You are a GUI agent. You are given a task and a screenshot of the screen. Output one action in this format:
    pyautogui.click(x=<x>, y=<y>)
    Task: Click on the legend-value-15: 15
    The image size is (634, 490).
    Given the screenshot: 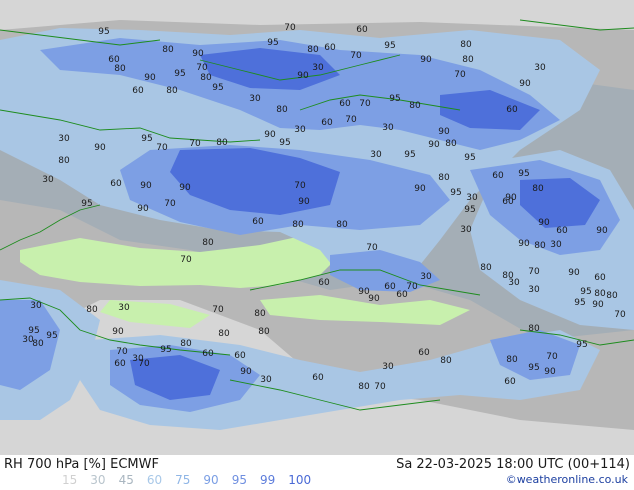 What is the action you would take?
    pyautogui.click(x=70, y=480)
    